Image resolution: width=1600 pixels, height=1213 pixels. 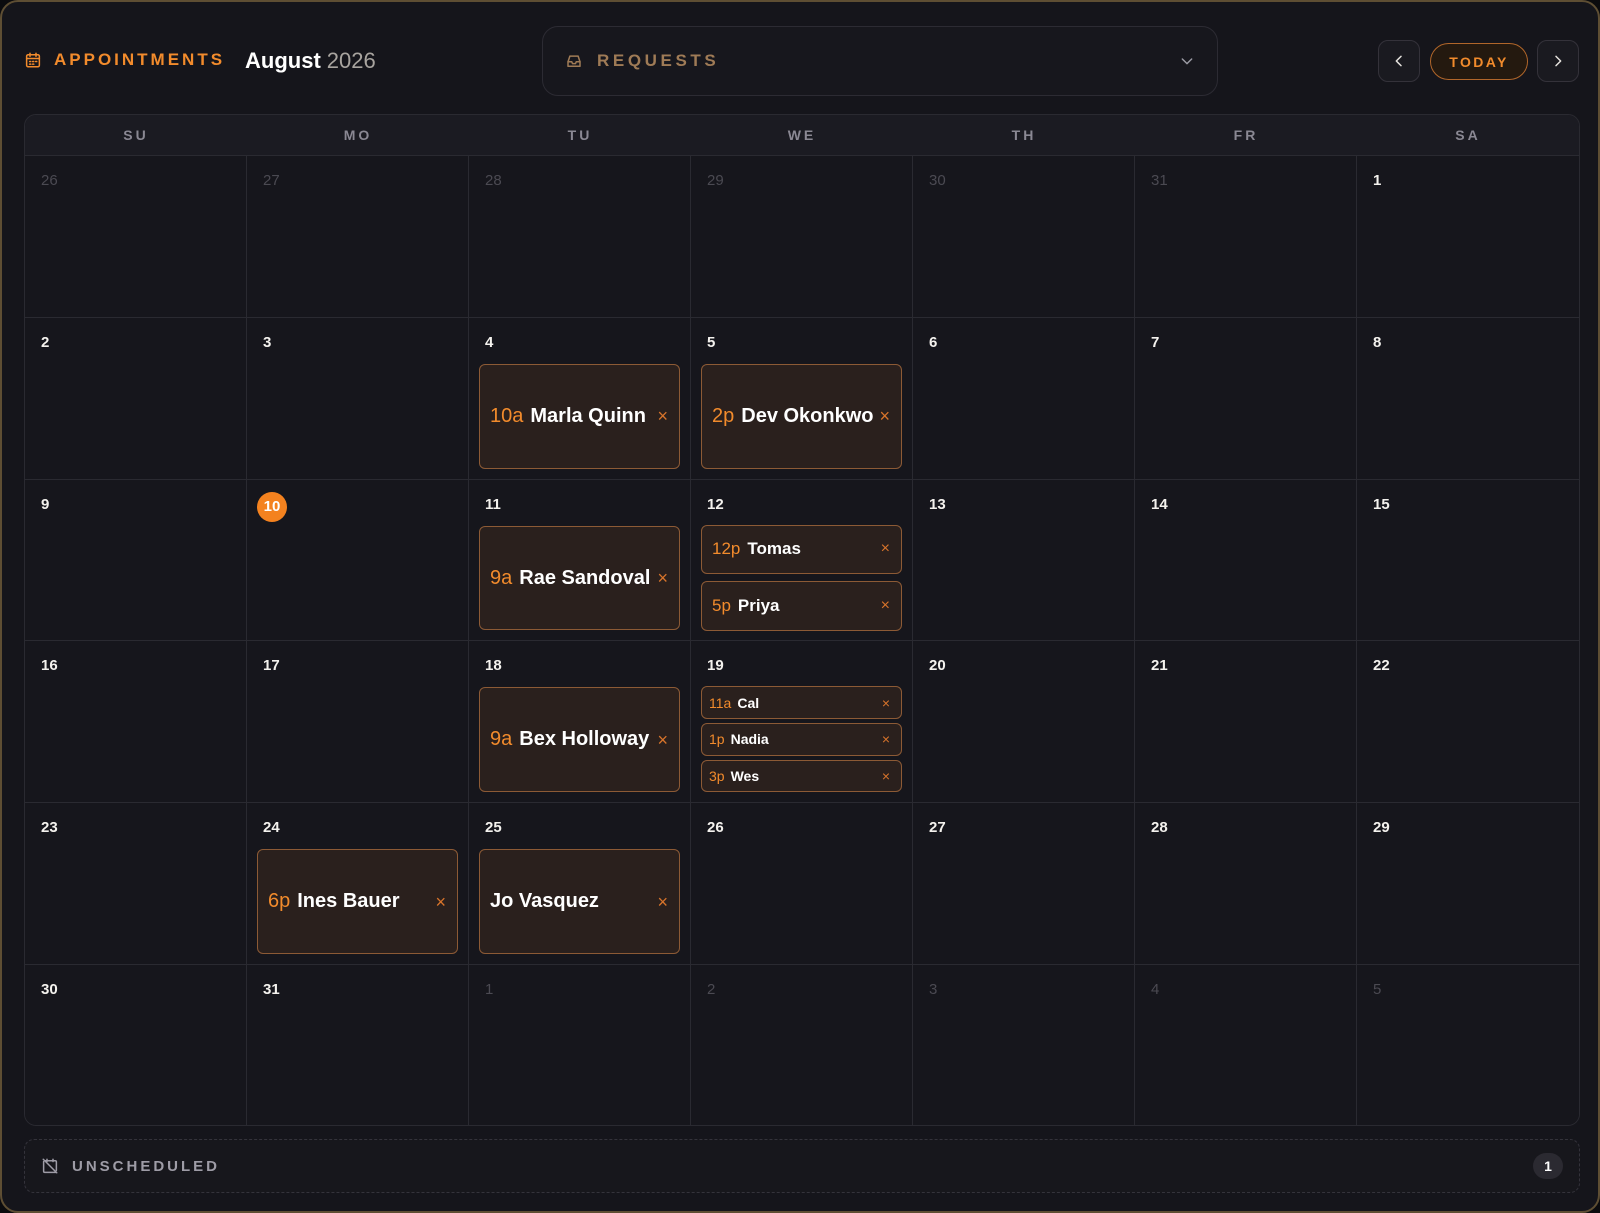 What do you see at coordinates (726, 549) in the screenshot?
I see `appointment-time: 12p` at bounding box center [726, 549].